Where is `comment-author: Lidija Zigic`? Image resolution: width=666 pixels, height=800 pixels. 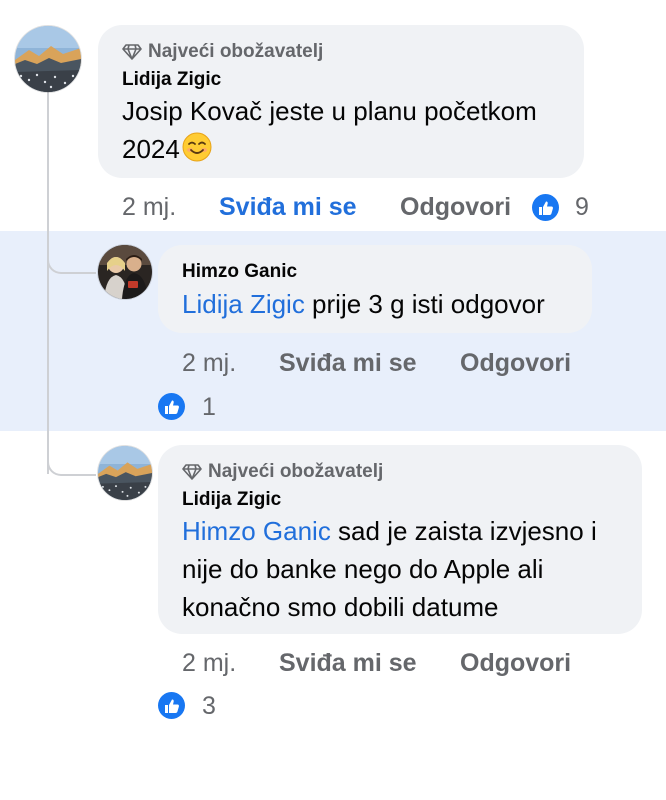
comment-author: Lidija Zigic is located at coordinates (171, 80).